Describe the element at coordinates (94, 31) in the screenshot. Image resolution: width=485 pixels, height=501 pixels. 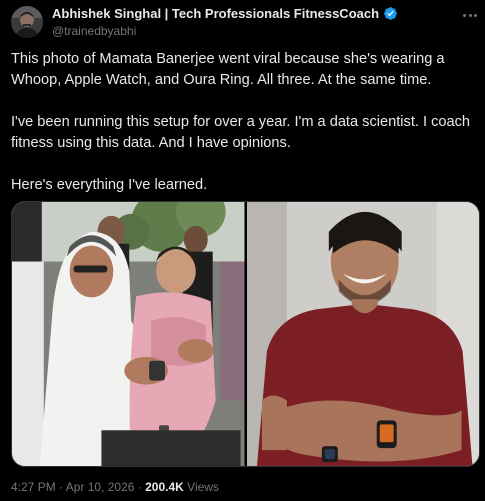
I see `author-handle: @trainedbyabhi` at that location.